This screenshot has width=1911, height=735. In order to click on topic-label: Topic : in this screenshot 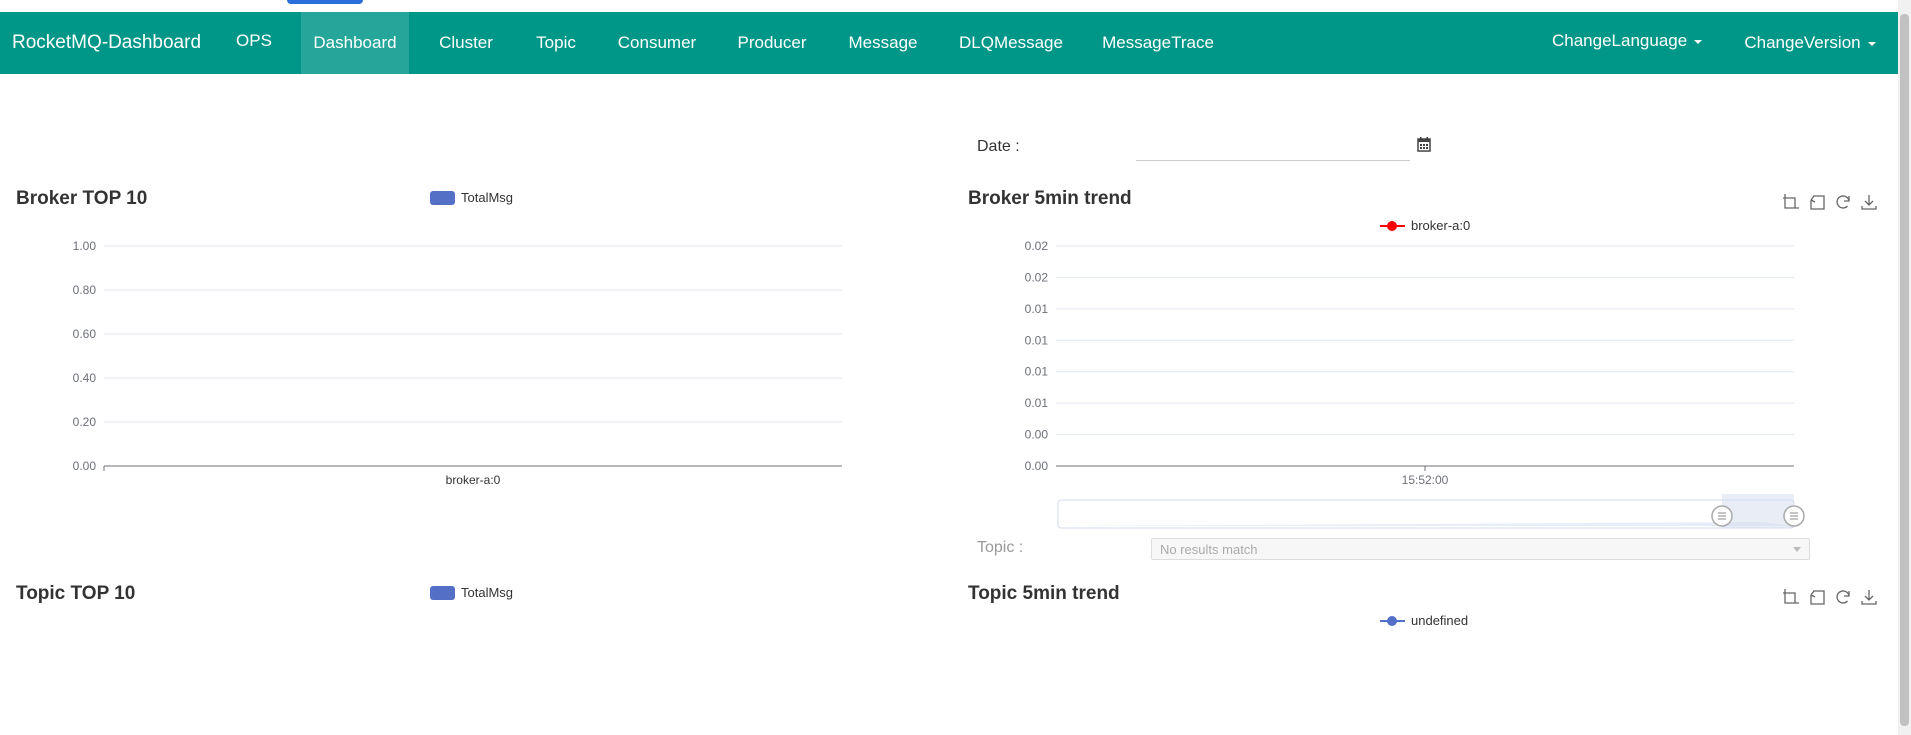, I will do `click(1000, 547)`.